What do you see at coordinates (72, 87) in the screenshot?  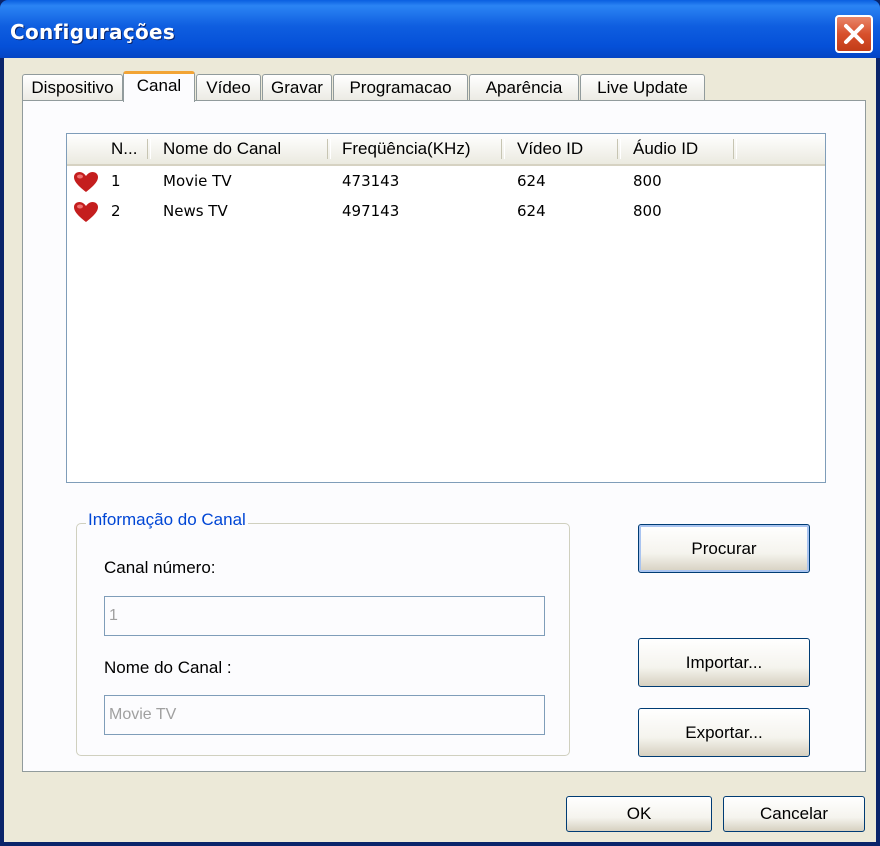 I see `tab-dispositivo: Dispositivo` at bounding box center [72, 87].